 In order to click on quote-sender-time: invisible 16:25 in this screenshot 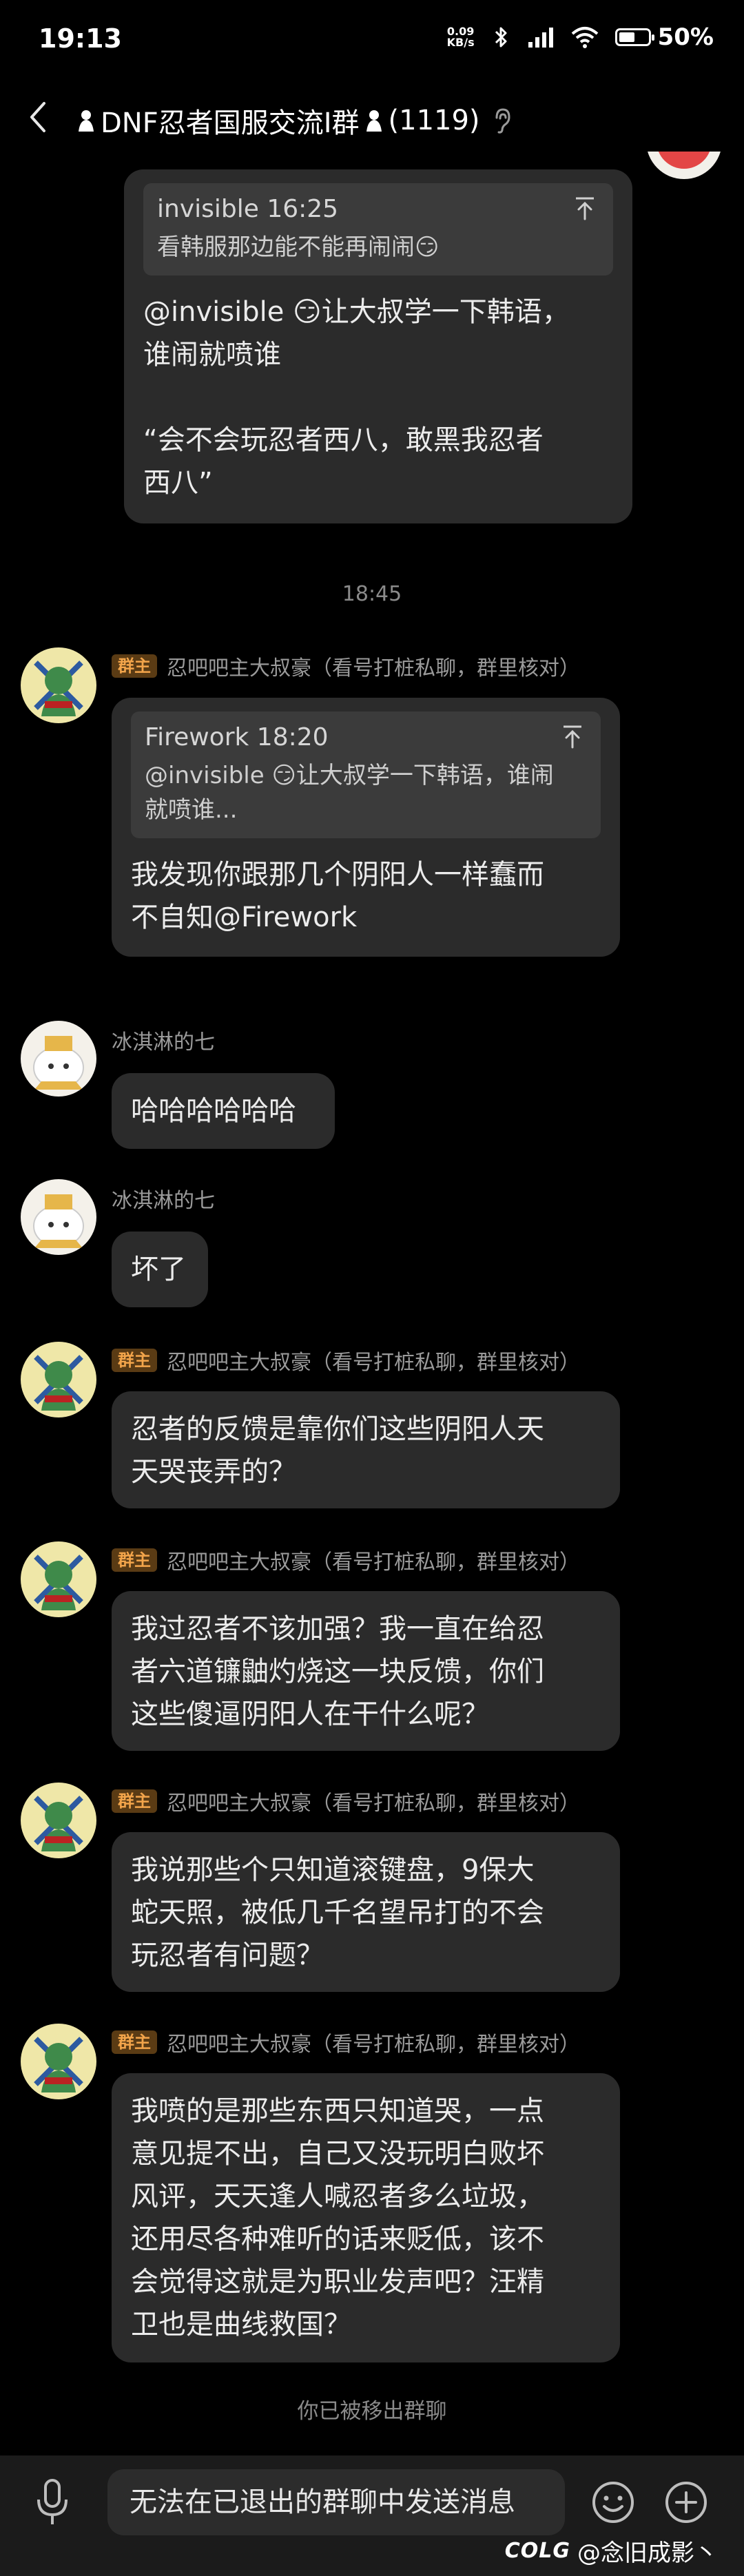, I will do `click(248, 209)`.